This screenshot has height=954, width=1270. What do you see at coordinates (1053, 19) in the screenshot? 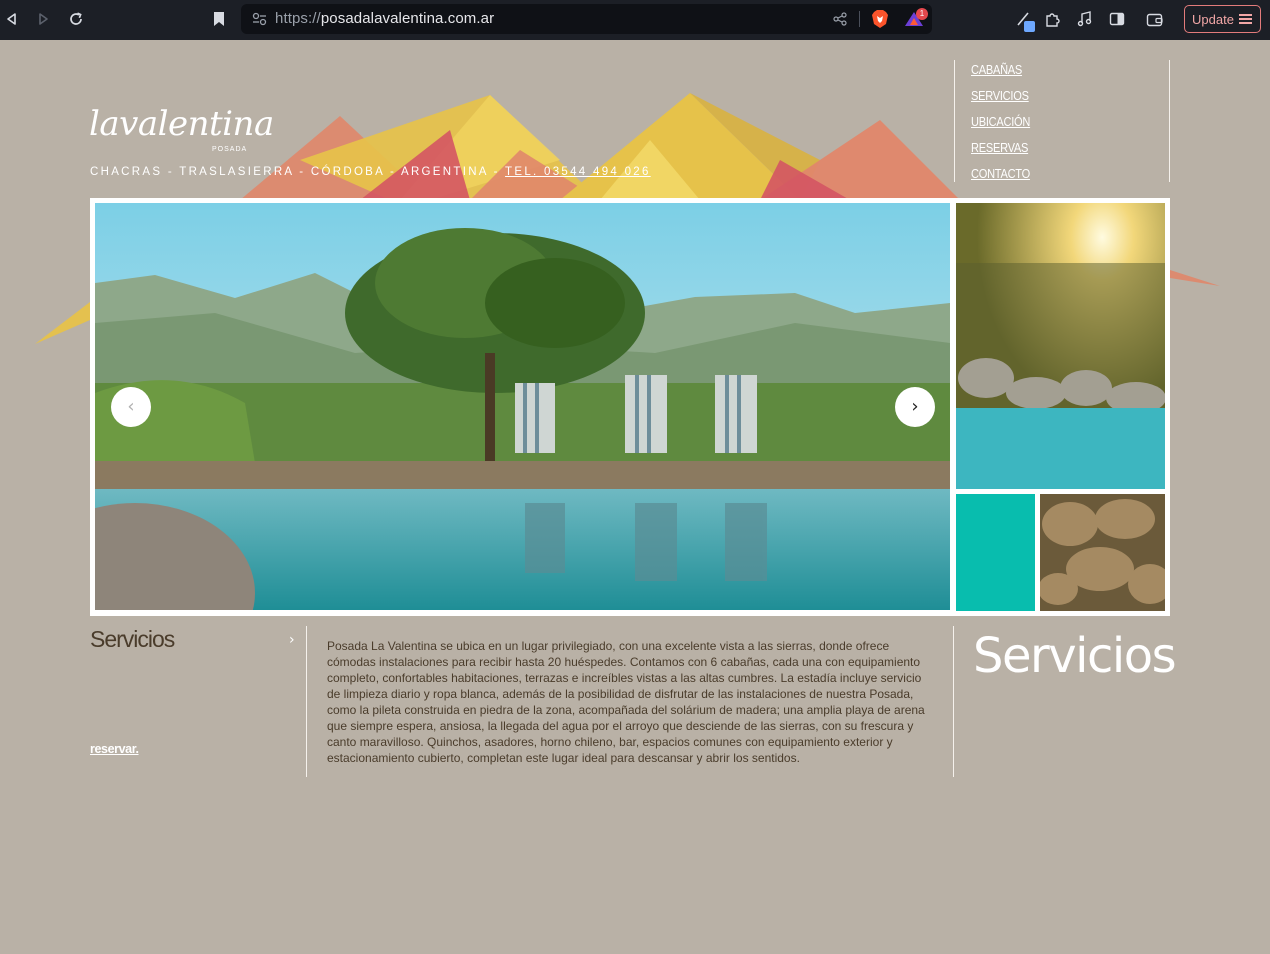
I see `extensions-icon` at bounding box center [1053, 19].